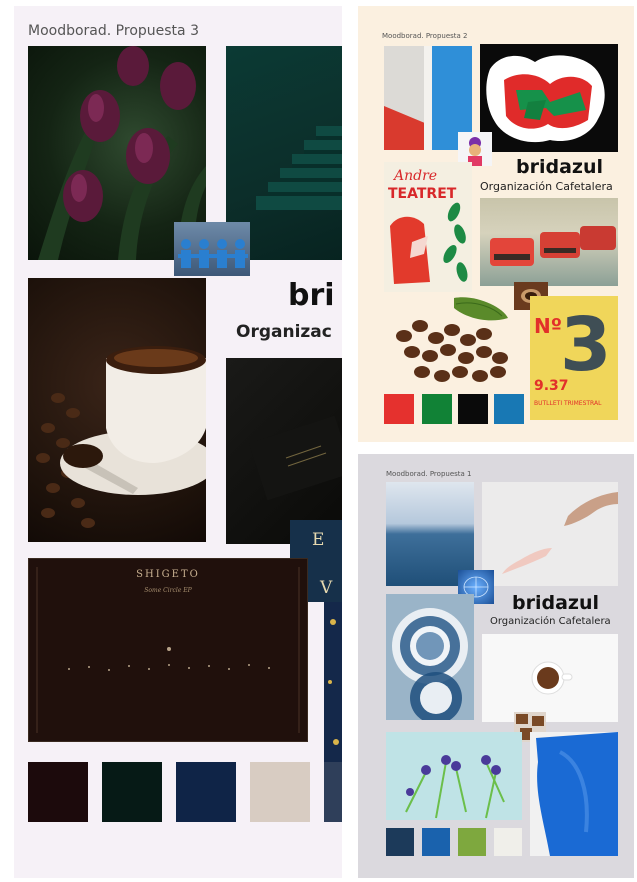 The height and width of the screenshot is (882, 637). Describe the element at coordinates (586, 345) in the screenshot. I see `number-poster-big: 3` at that location.